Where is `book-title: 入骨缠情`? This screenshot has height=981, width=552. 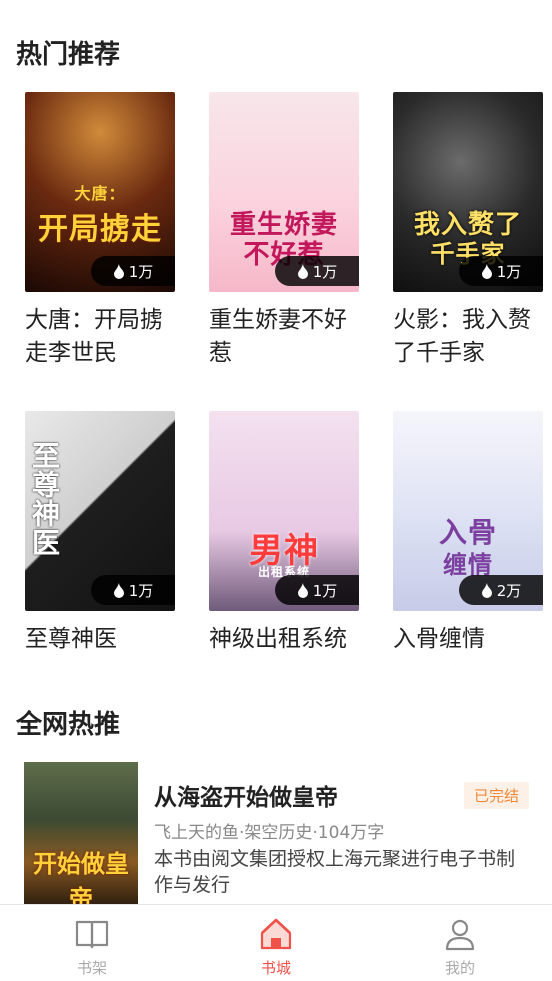
book-title: 入骨缠情 is located at coordinates (469, 639).